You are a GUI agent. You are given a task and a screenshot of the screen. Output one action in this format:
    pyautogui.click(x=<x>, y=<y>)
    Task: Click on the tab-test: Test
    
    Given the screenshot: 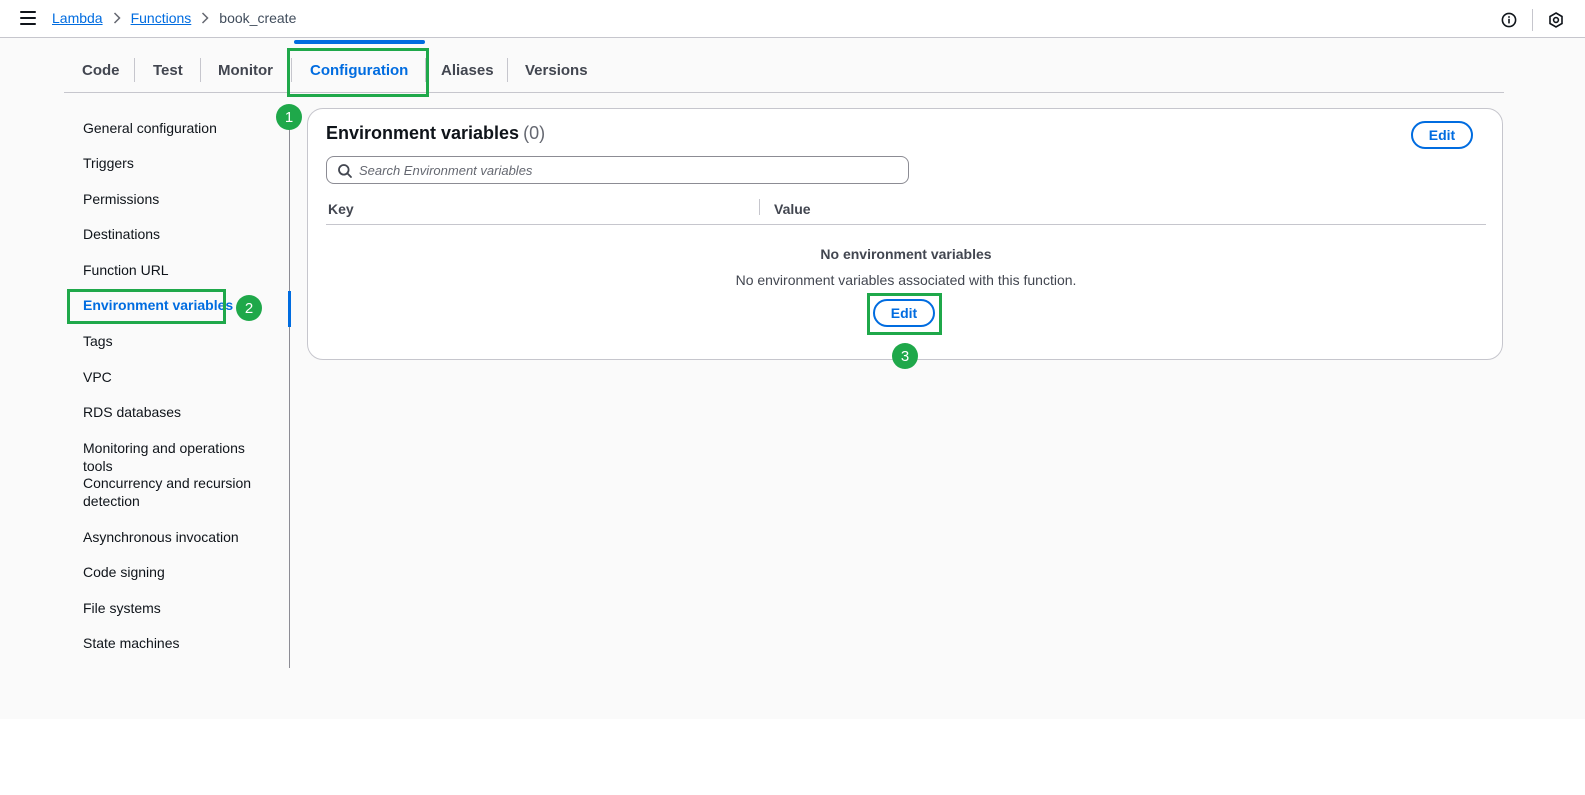 What is the action you would take?
    pyautogui.click(x=168, y=70)
    